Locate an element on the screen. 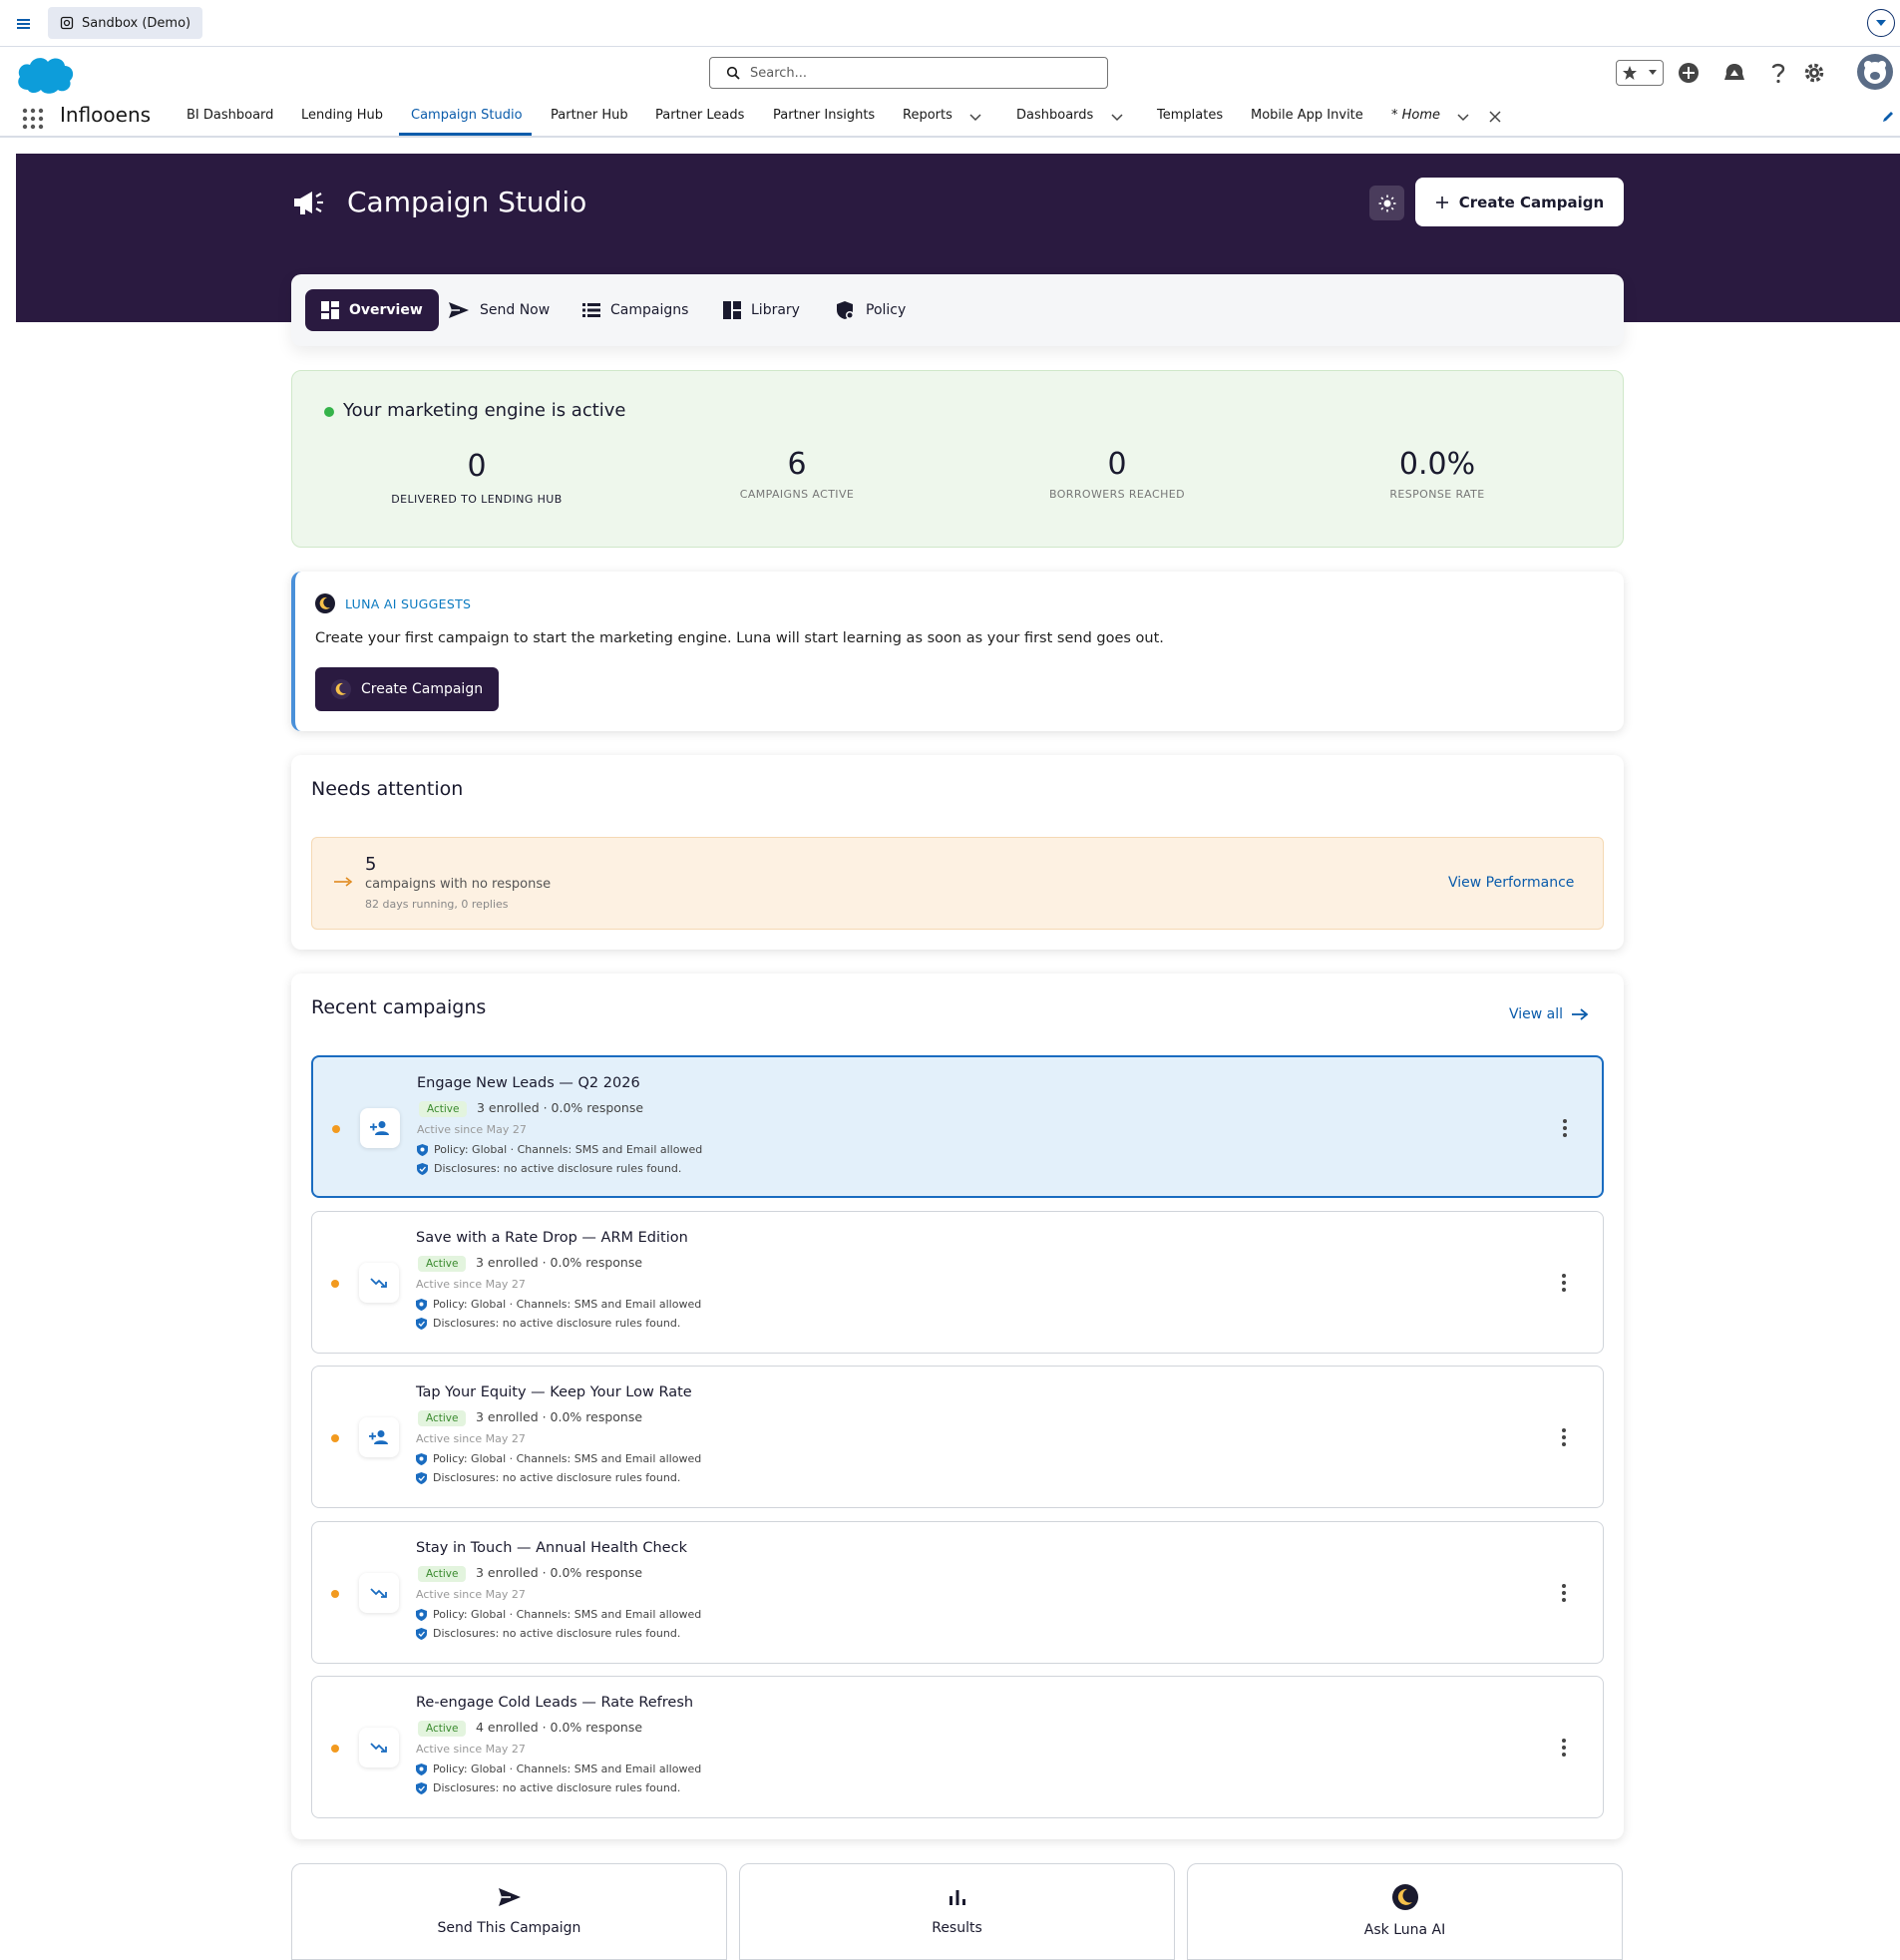  stat-borrowers-reached-label: BORROWERS REACHED is located at coordinates (1116, 495).